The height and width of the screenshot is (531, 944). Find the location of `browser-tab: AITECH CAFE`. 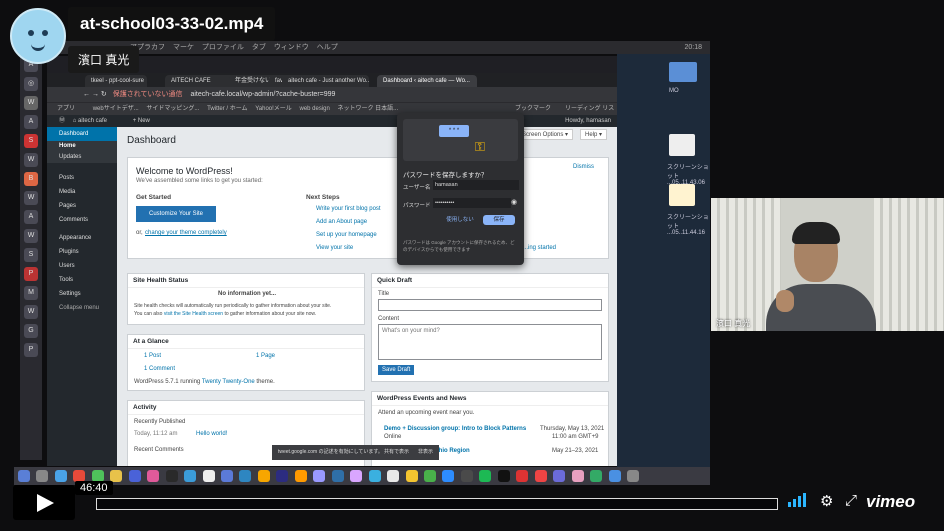

browser-tab: AITECH CAFE is located at coordinates (201, 81).